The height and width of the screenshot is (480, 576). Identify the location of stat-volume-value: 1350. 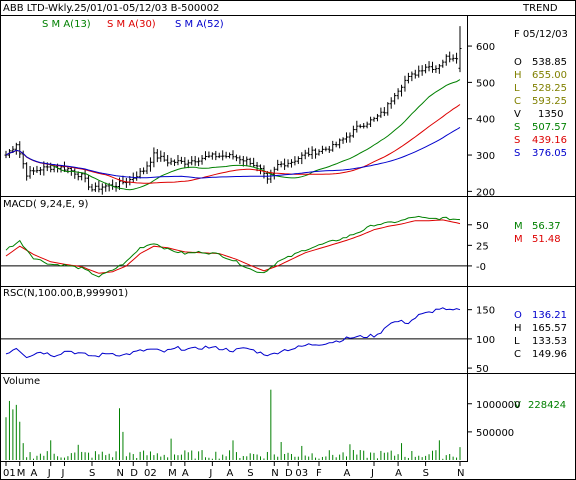
(550, 114).